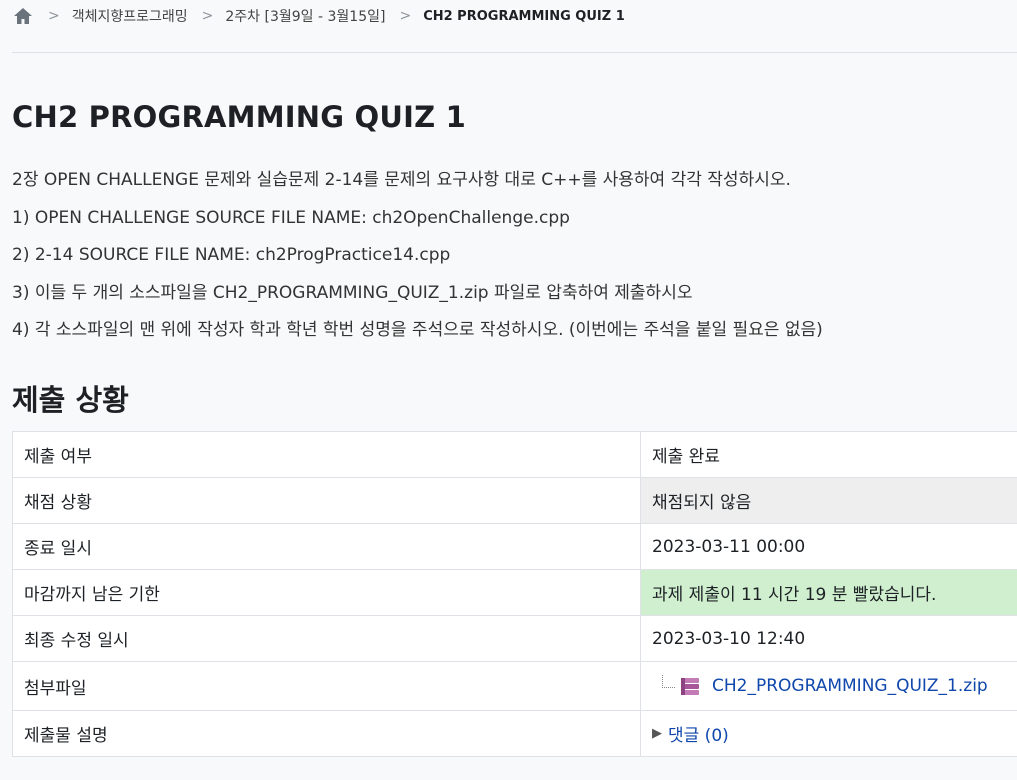 The image size is (1017, 780). What do you see at coordinates (326, 592) in the screenshot?
I see `status-label: 마감까지 남은 기한` at bounding box center [326, 592].